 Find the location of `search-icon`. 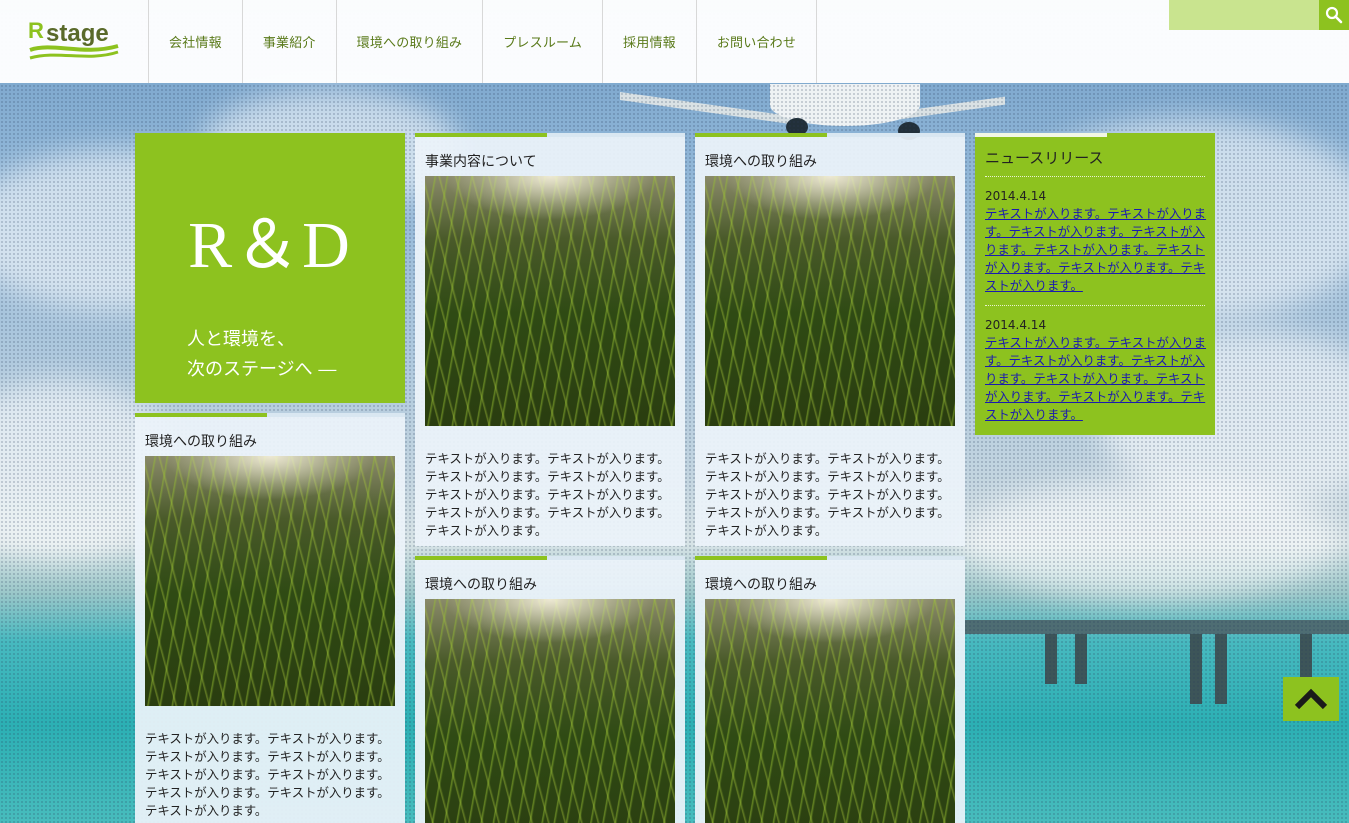

search-icon is located at coordinates (1334, 15).